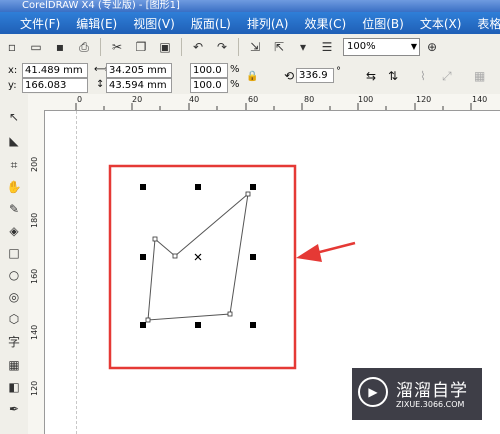  Describe the element at coordinates (479, 76) in the screenshot. I see `arrange-icon: ▦` at that location.